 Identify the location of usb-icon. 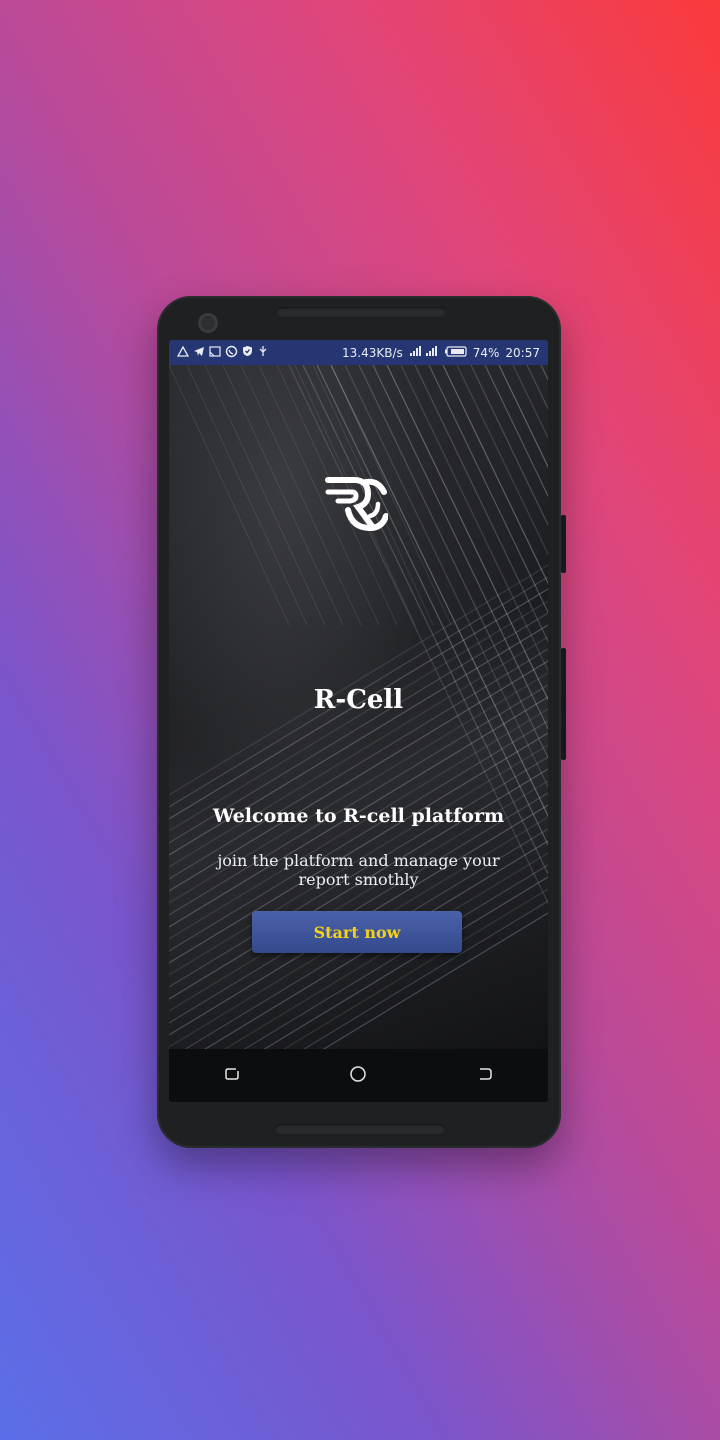
(263, 352).